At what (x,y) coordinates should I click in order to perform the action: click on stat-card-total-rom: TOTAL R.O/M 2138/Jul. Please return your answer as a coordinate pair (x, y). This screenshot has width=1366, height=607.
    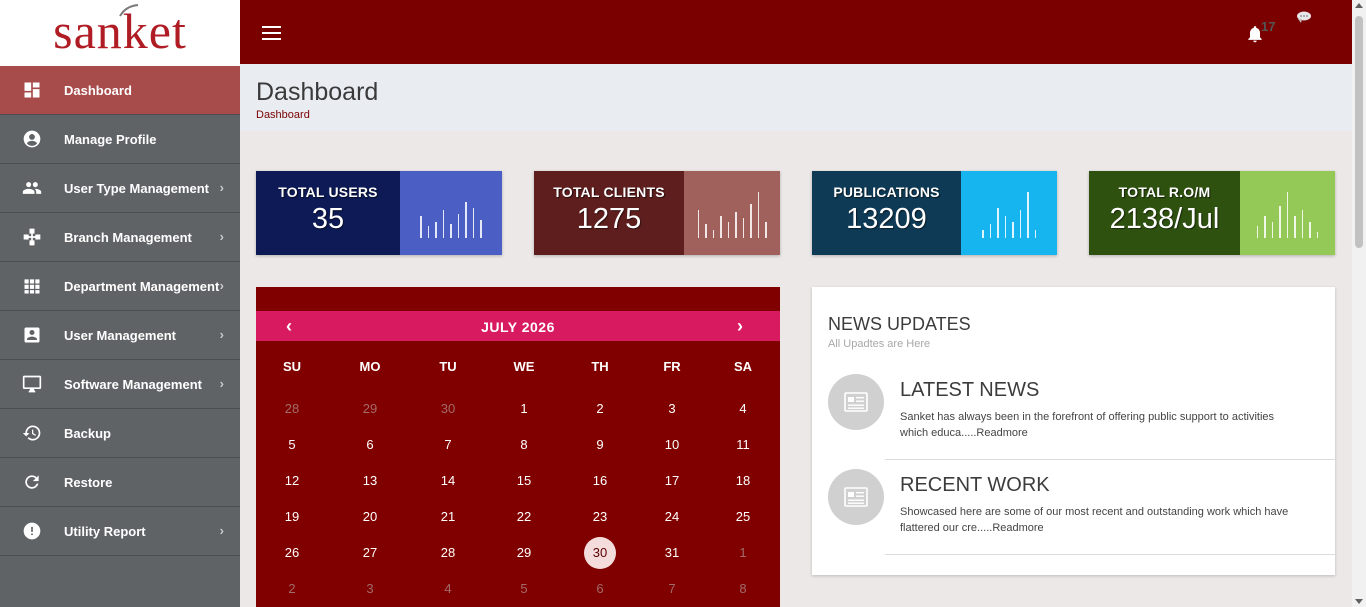
    Looking at the image, I should click on (1212, 213).